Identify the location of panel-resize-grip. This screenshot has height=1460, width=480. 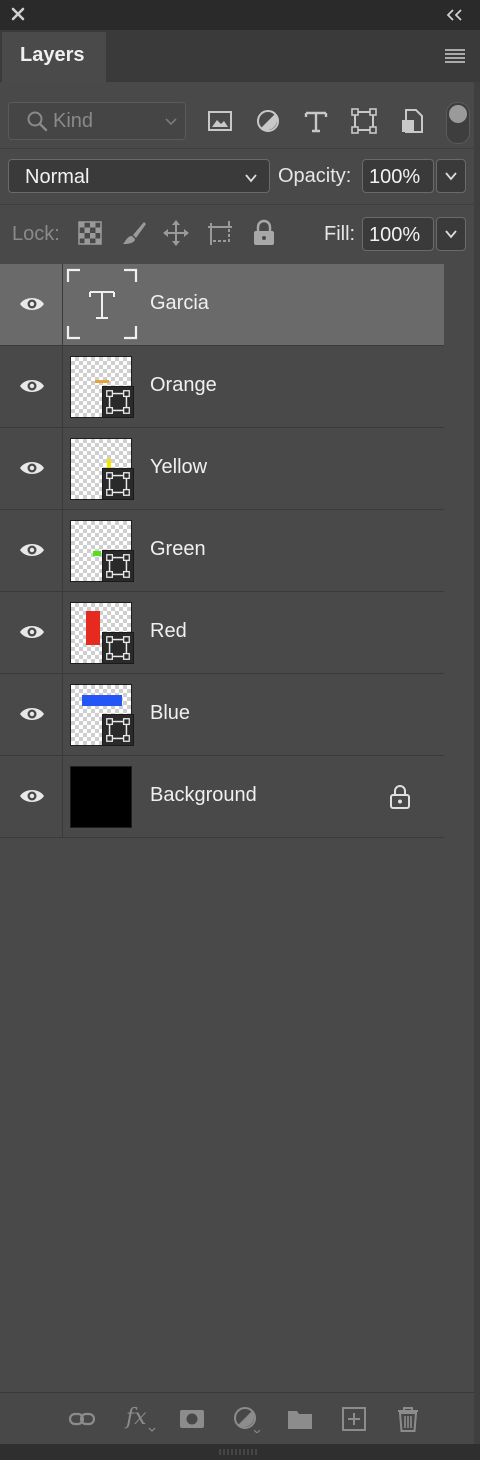
(240, 1452).